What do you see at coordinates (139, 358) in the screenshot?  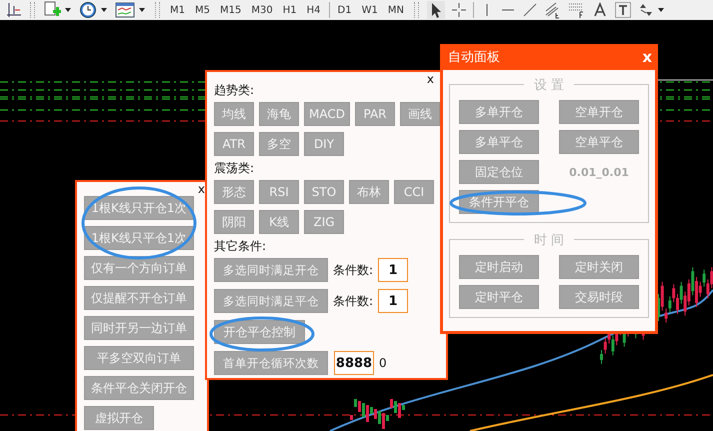 I see `option-button: 平多空双向订单` at bounding box center [139, 358].